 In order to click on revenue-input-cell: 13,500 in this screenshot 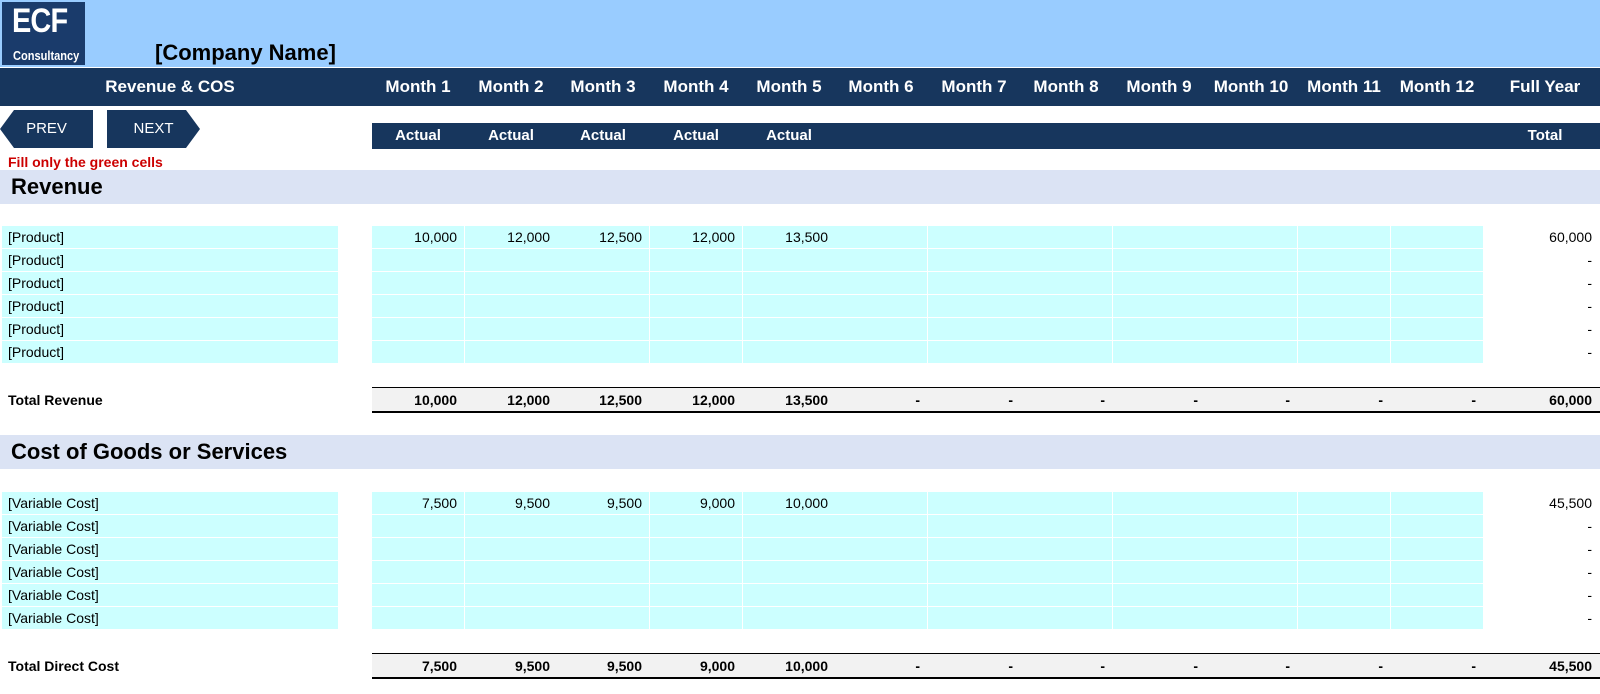, I will do `click(789, 237)`.